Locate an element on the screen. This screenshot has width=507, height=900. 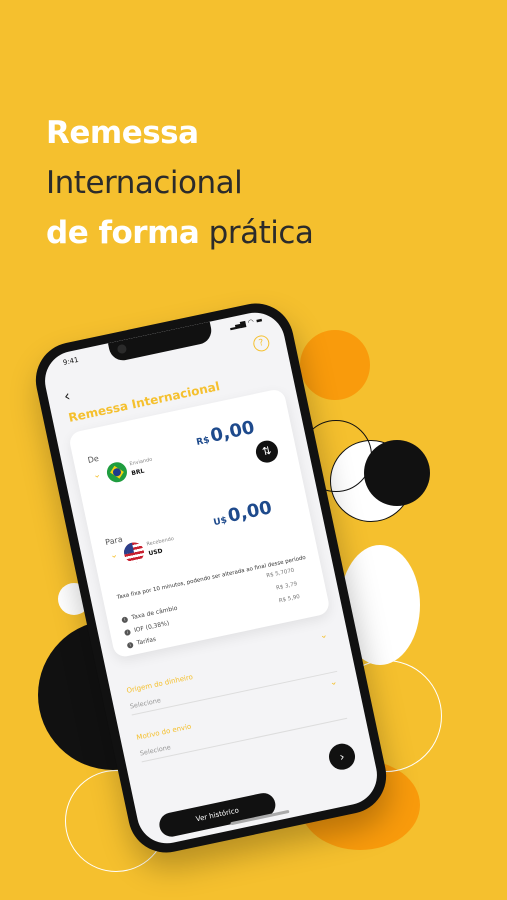
to-label: Para is located at coordinates (114, 541).